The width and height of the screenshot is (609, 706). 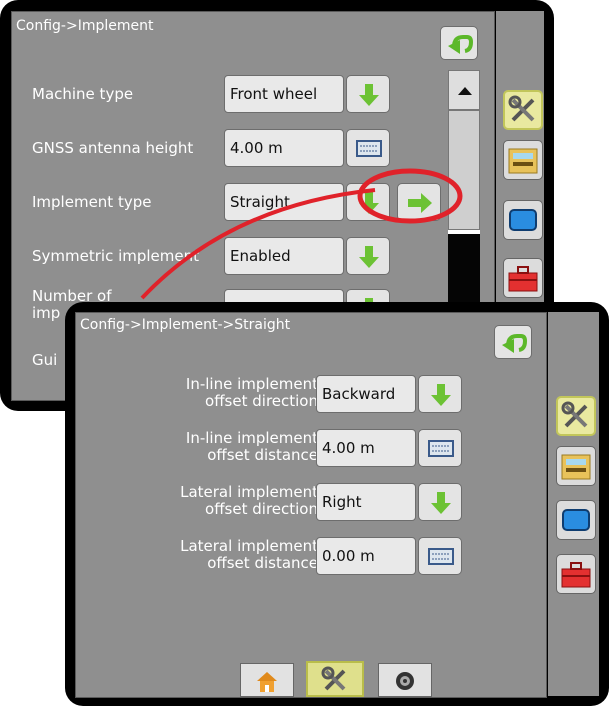 What do you see at coordinates (185, 325) in the screenshot?
I see `breadcrumb: Config->Implement->Straight` at bounding box center [185, 325].